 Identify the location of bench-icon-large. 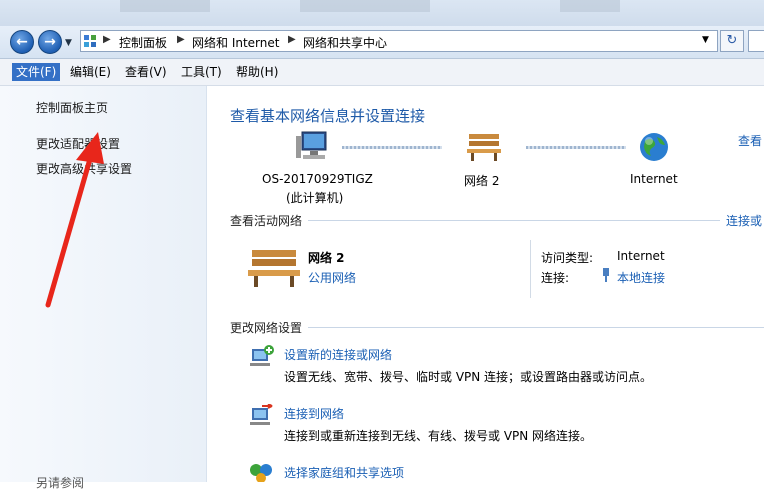
(274, 268).